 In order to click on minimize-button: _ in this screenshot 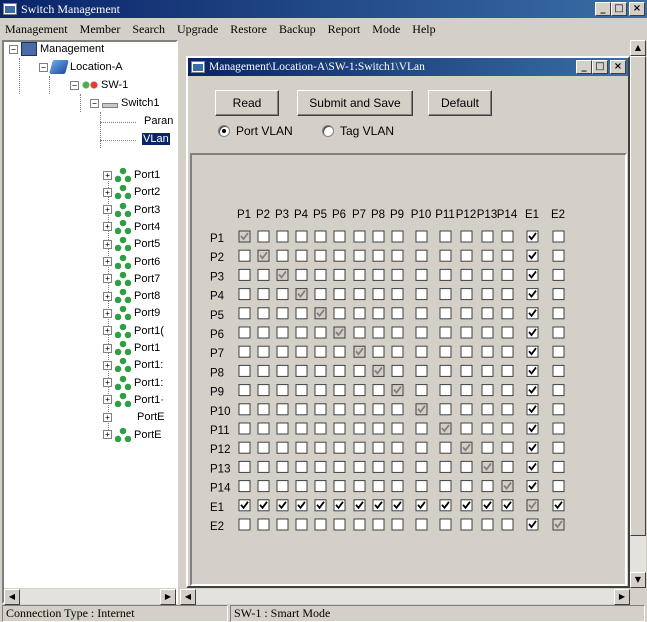, I will do `click(603, 9)`.